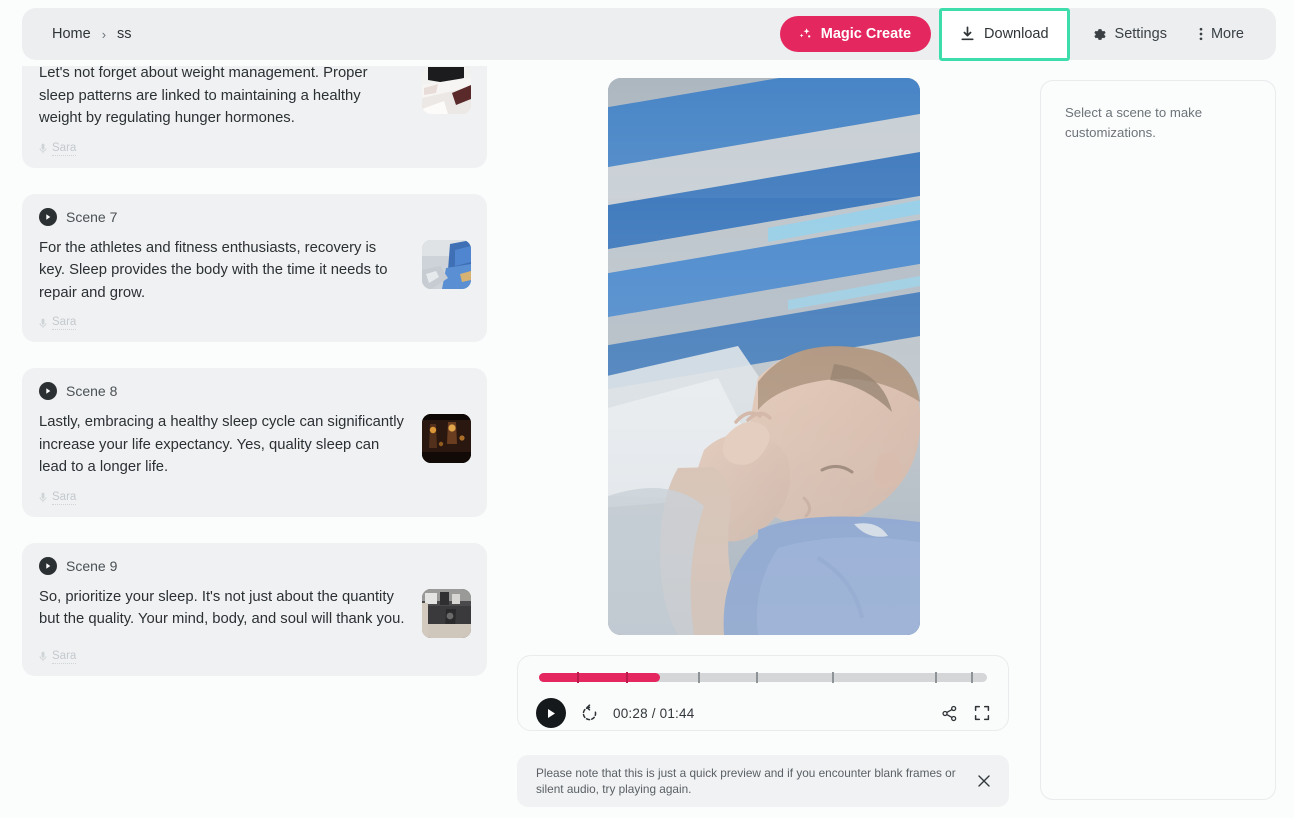  Describe the element at coordinates (124, 34) in the screenshot. I see `breadcrumb-current: ss` at that location.